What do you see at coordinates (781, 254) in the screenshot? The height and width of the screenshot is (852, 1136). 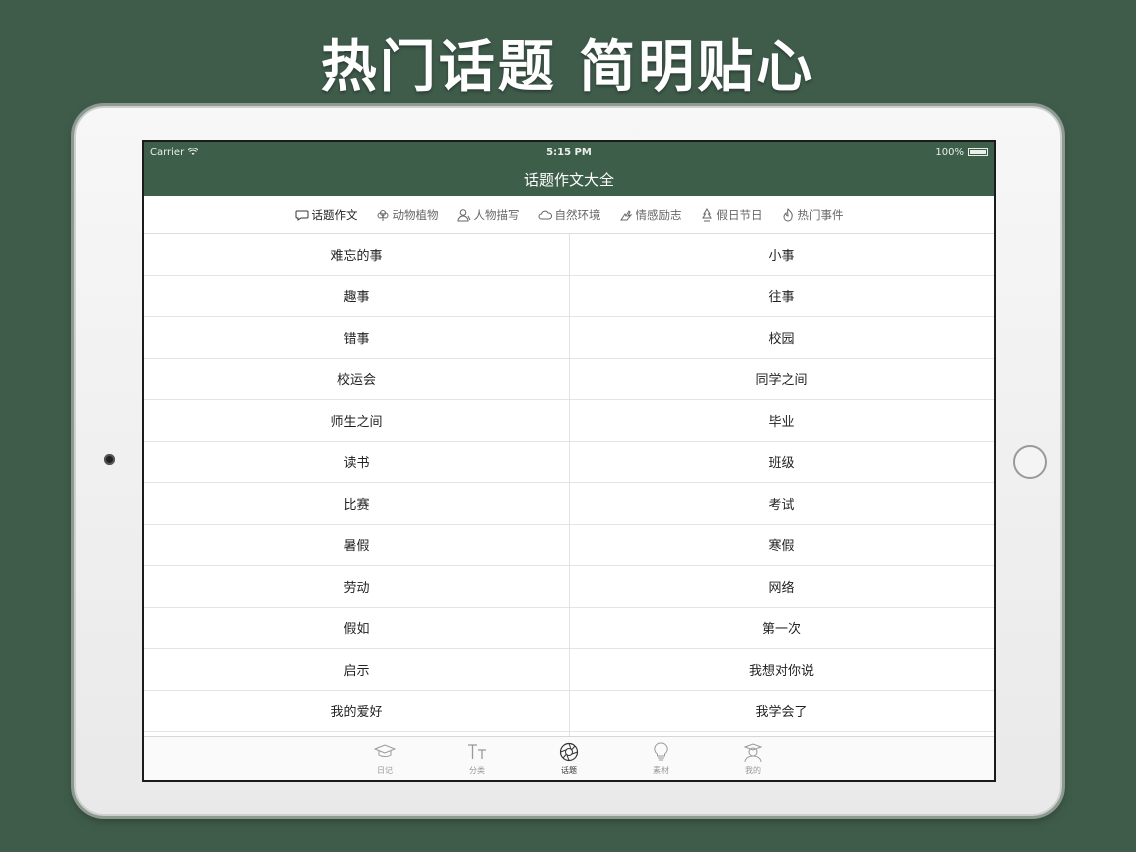 I see `topic-item: 小事` at bounding box center [781, 254].